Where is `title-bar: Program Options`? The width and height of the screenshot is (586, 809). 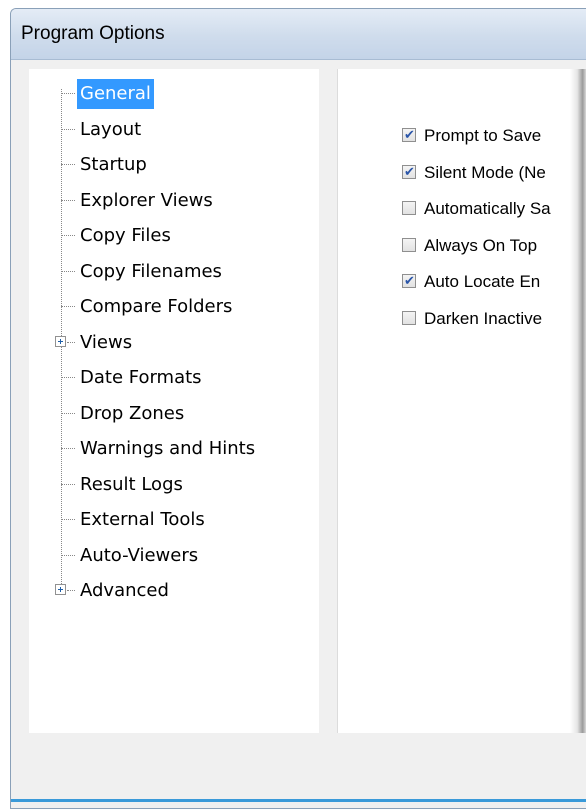
title-bar: Program Options is located at coordinates (298, 34).